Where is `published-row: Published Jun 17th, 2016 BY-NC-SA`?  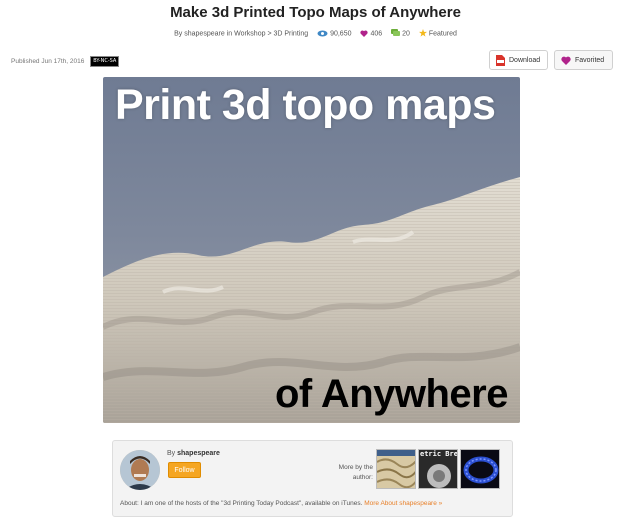
published-row: Published Jun 17th, 2016 BY-NC-SA is located at coordinates (65, 61).